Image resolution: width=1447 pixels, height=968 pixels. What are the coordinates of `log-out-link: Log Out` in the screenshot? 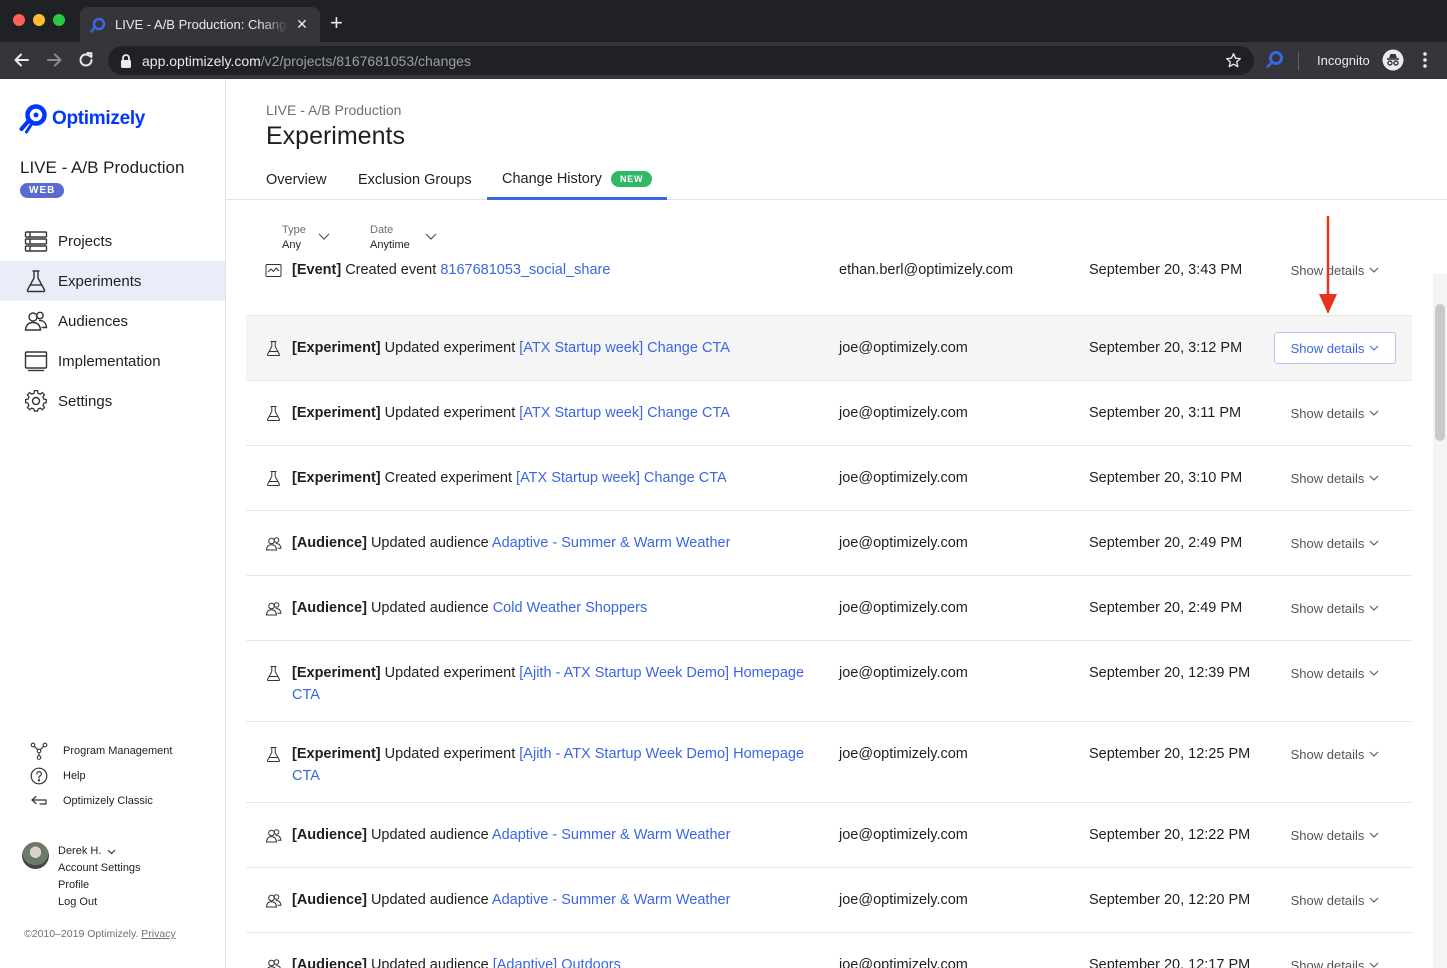 It's located at (99, 902).